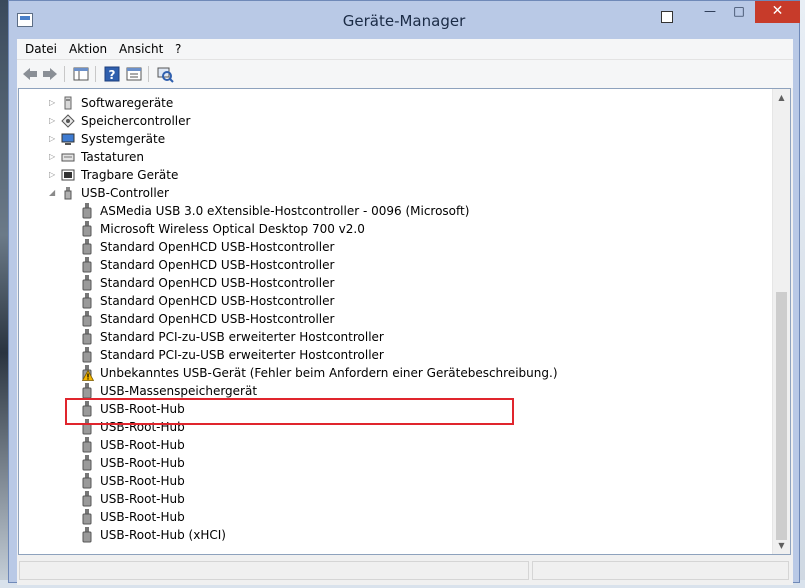  Describe the element at coordinates (739, 12) in the screenshot. I see `maximize-button: □` at that location.